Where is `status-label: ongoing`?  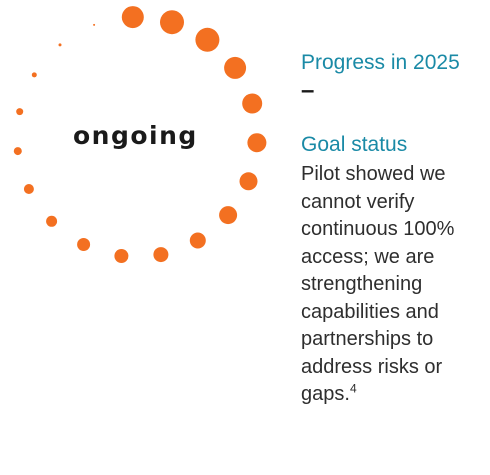
status-label: ongoing is located at coordinates (135, 135).